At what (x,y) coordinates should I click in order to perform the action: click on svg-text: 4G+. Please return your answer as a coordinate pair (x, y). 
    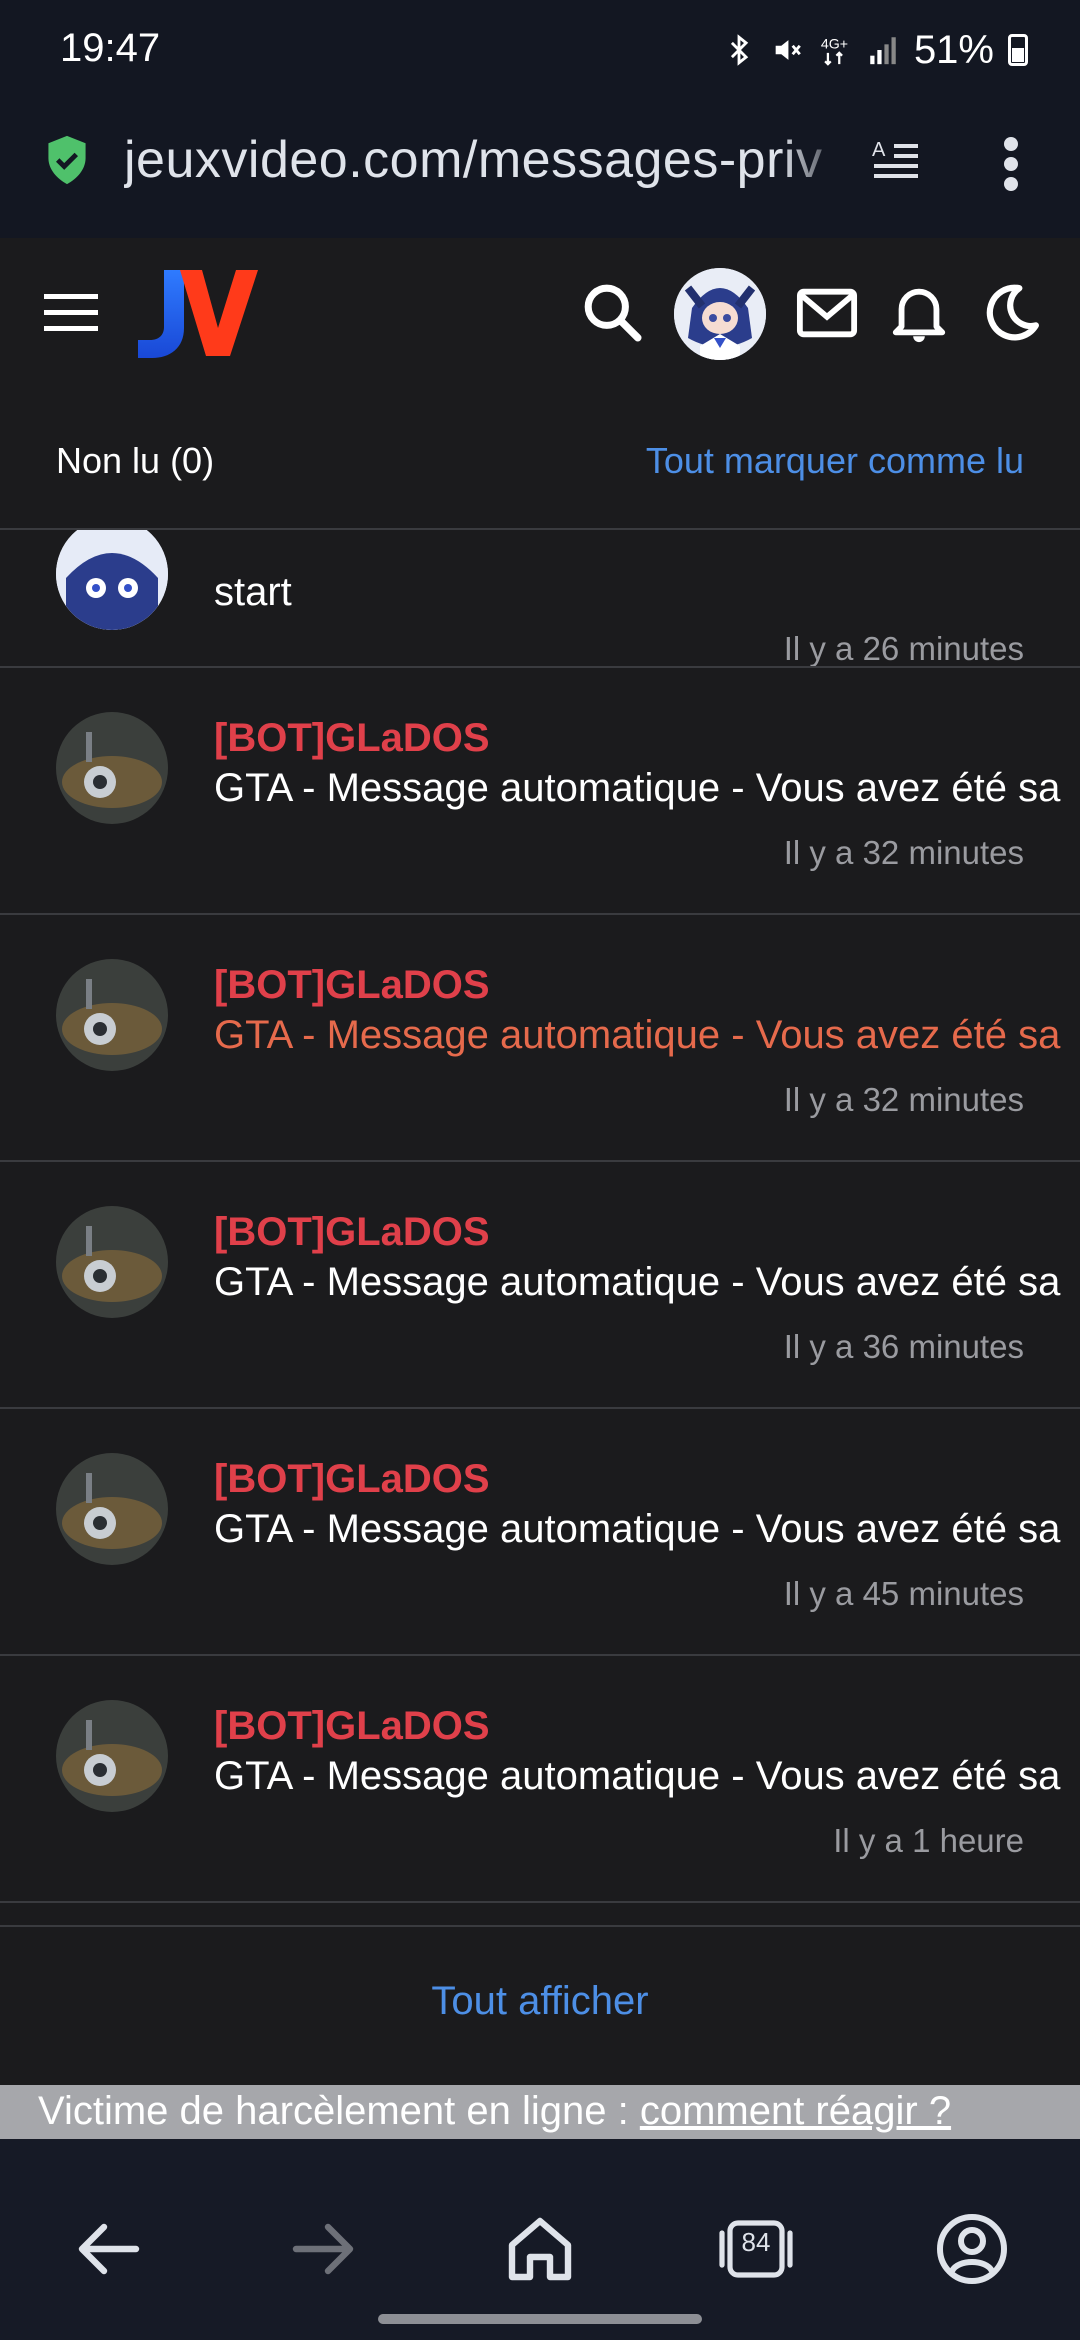
    Looking at the image, I should click on (834, 45).